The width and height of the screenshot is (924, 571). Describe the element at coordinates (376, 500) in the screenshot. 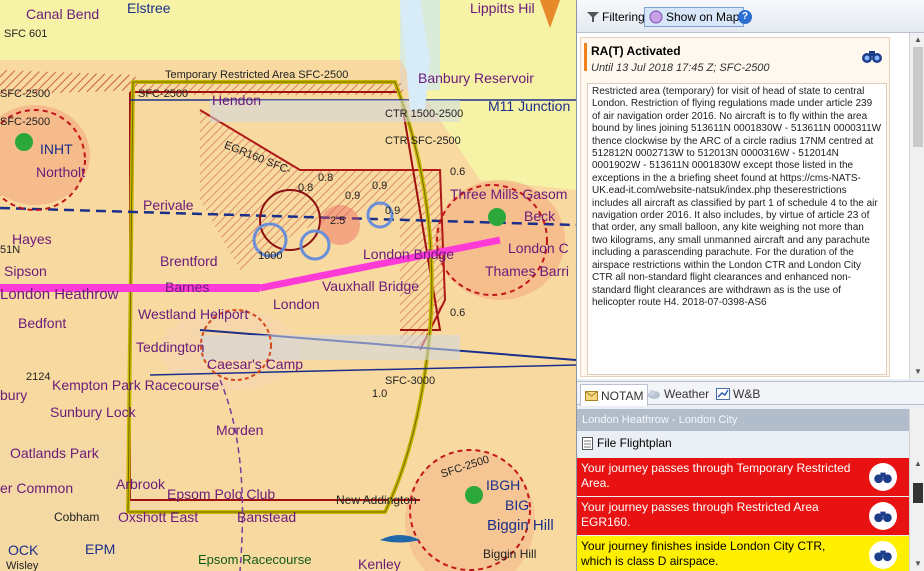

I see `label-new-addington: New Addington` at that location.